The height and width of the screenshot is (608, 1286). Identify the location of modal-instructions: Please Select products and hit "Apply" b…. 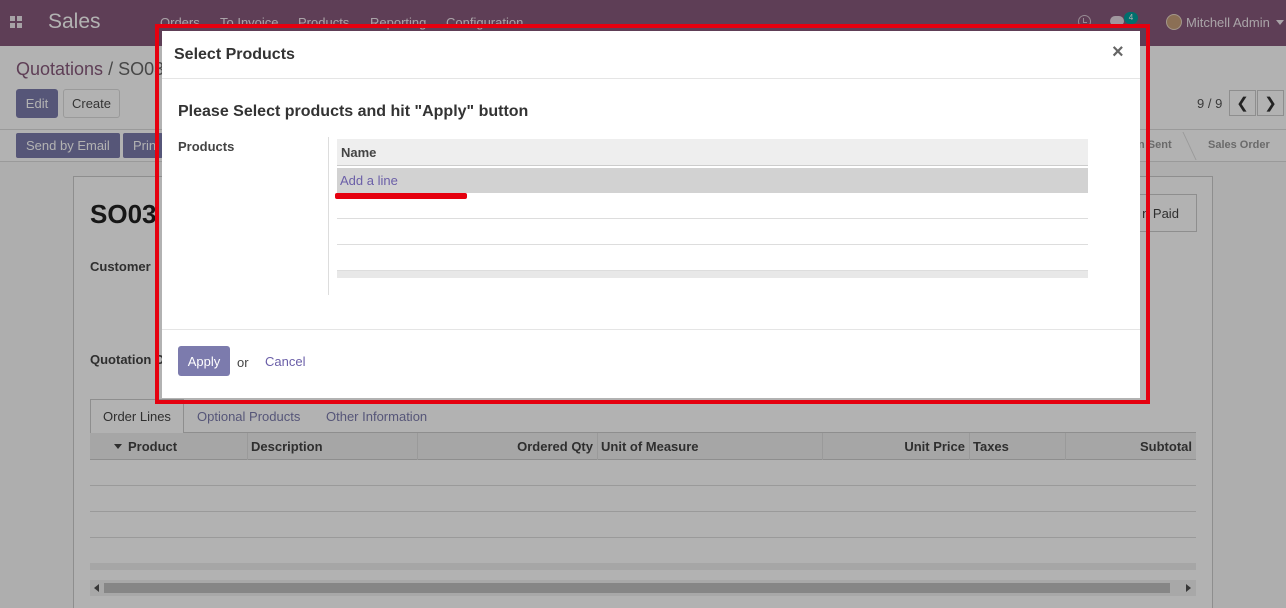
(353, 111).